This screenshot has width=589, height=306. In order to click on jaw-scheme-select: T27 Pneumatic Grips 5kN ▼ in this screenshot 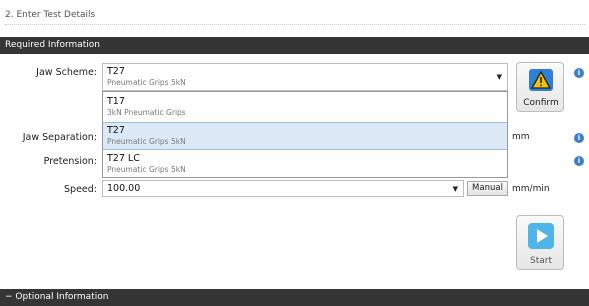, I will do `click(305, 77)`.